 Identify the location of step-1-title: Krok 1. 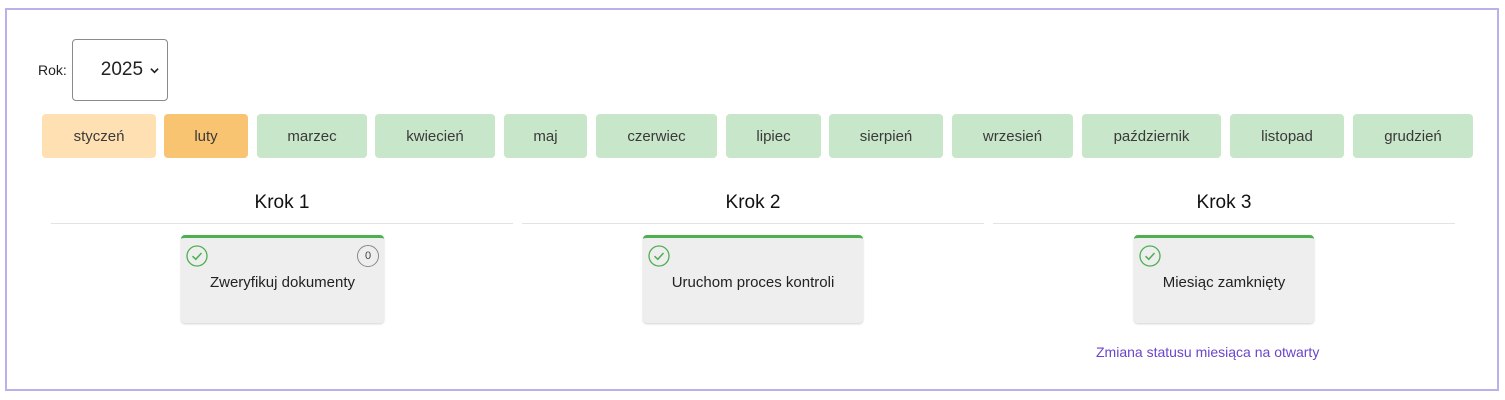
(282, 202).